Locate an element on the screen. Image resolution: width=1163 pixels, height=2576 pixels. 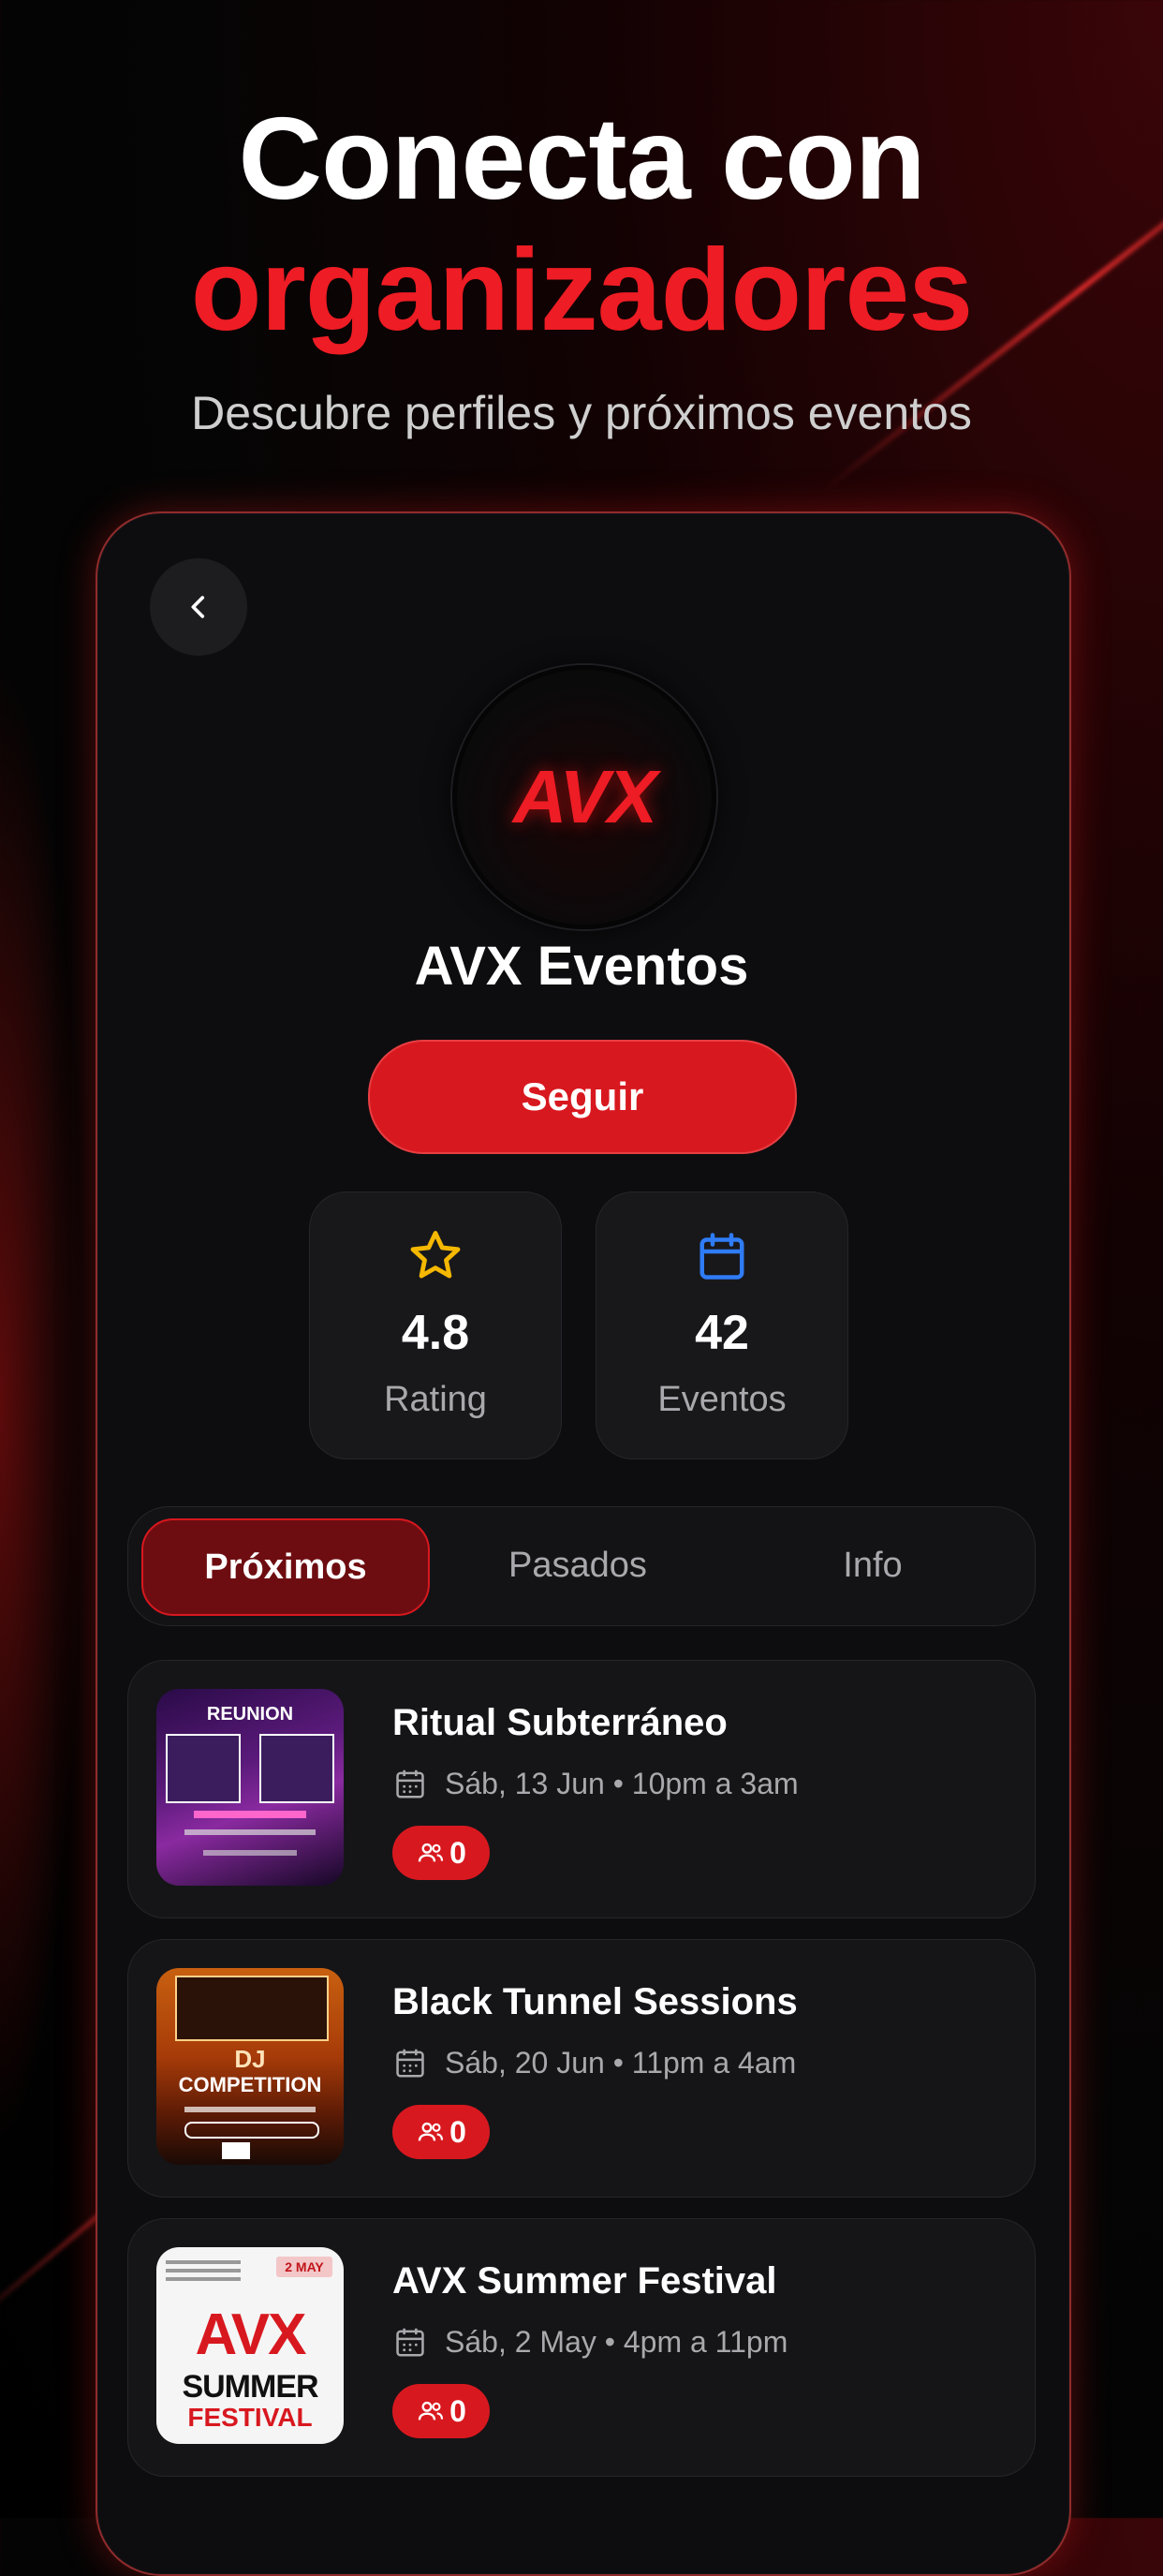
back-button is located at coordinates (199, 607).